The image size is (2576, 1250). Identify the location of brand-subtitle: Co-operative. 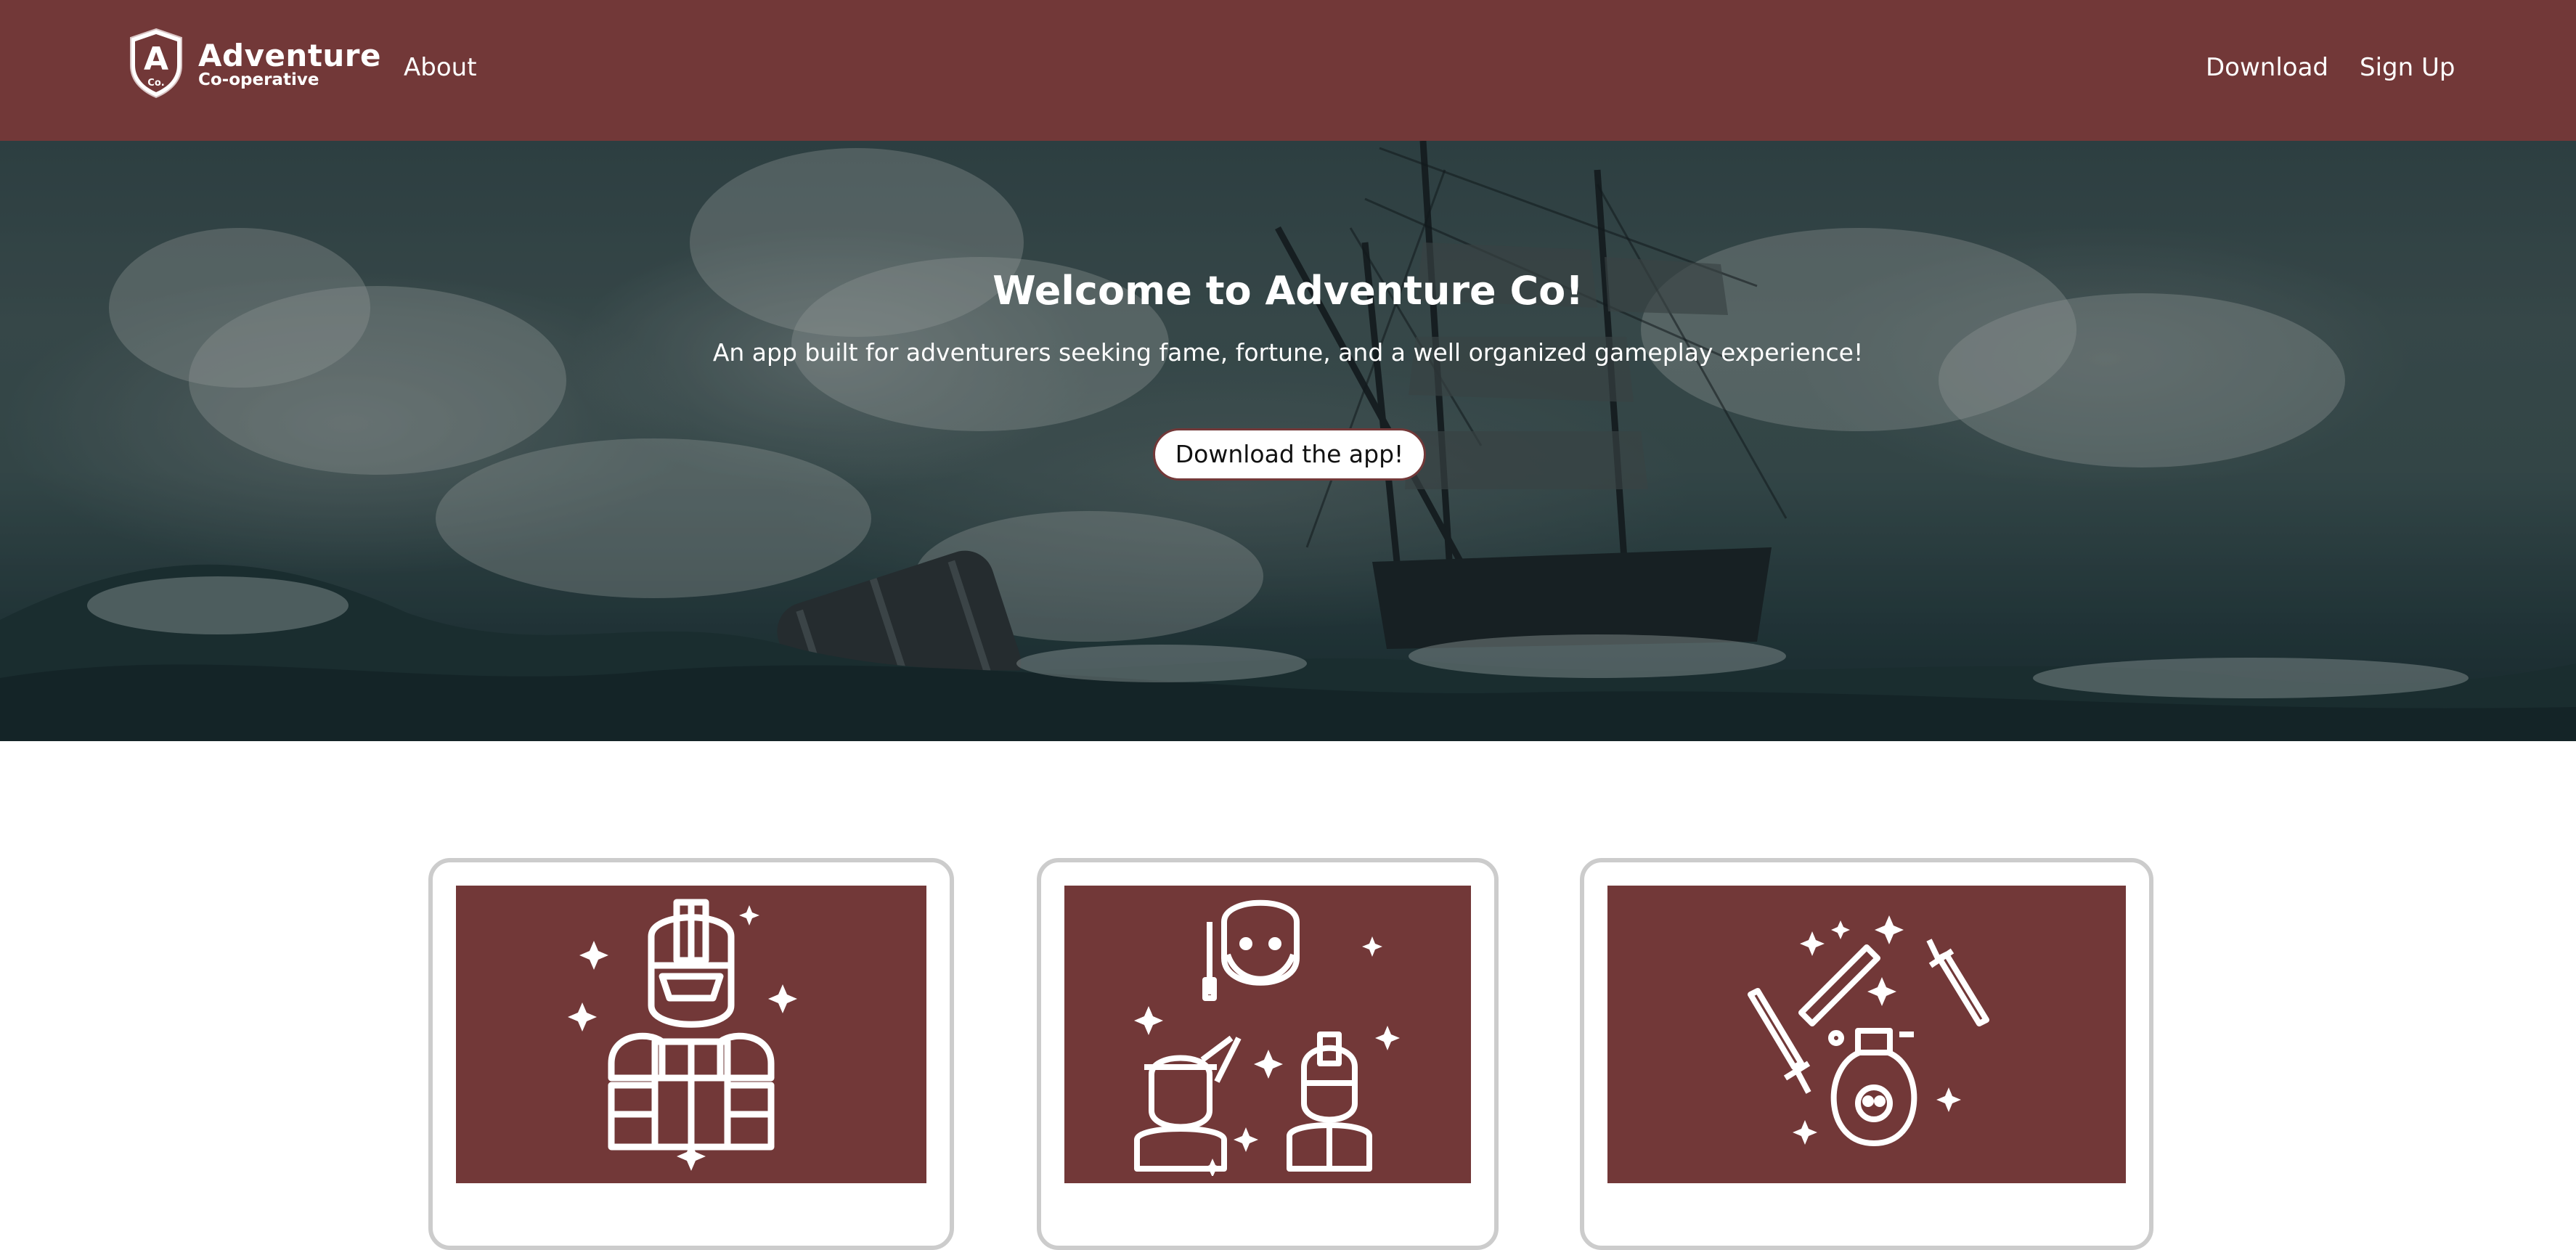
(258, 79).